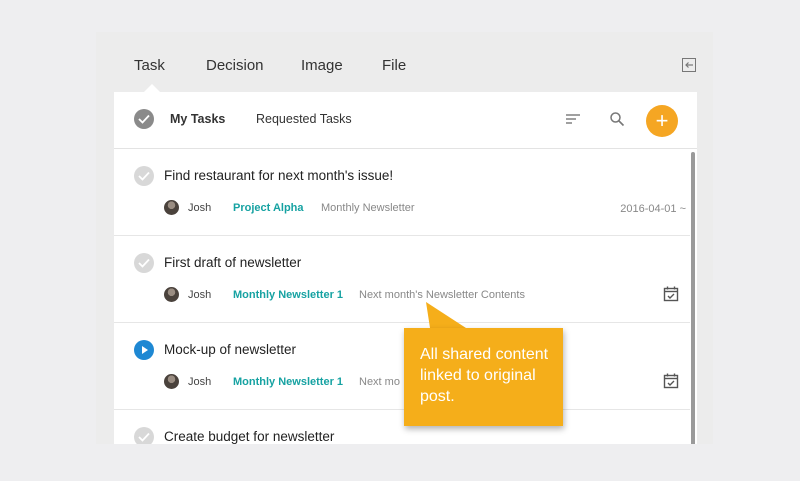 This screenshot has height=481, width=800. Describe the element at coordinates (304, 119) in the screenshot. I see `tab-requested-tasks: Requested Tasks` at that location.